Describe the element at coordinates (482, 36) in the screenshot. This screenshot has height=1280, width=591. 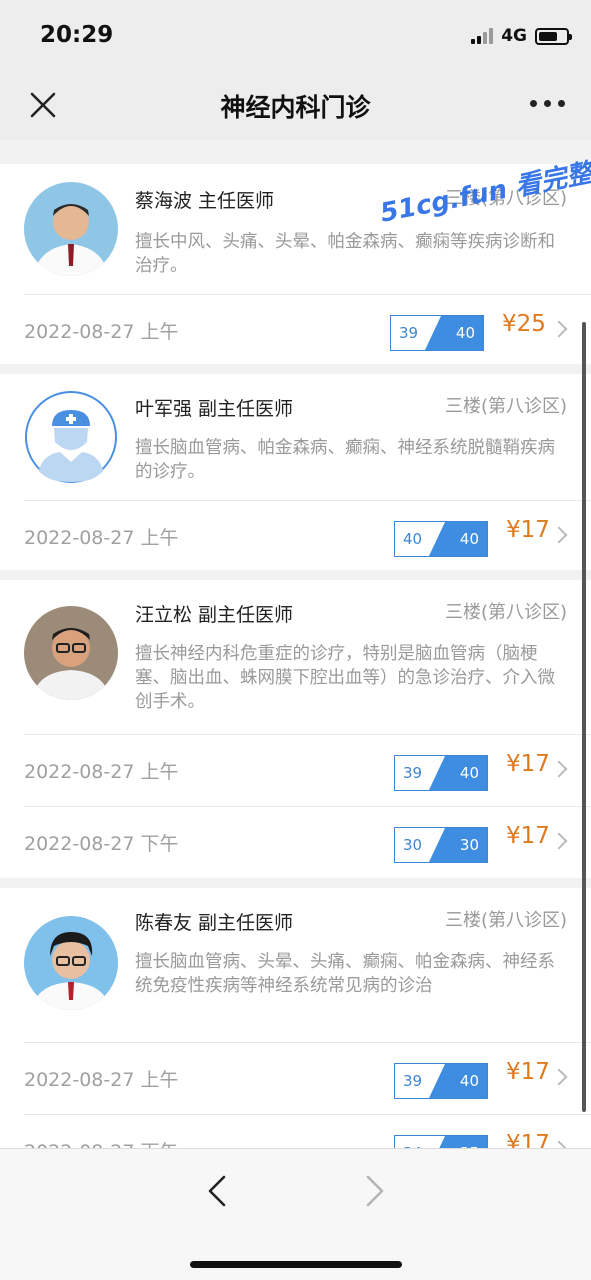
I see `signal-icon` at that location.